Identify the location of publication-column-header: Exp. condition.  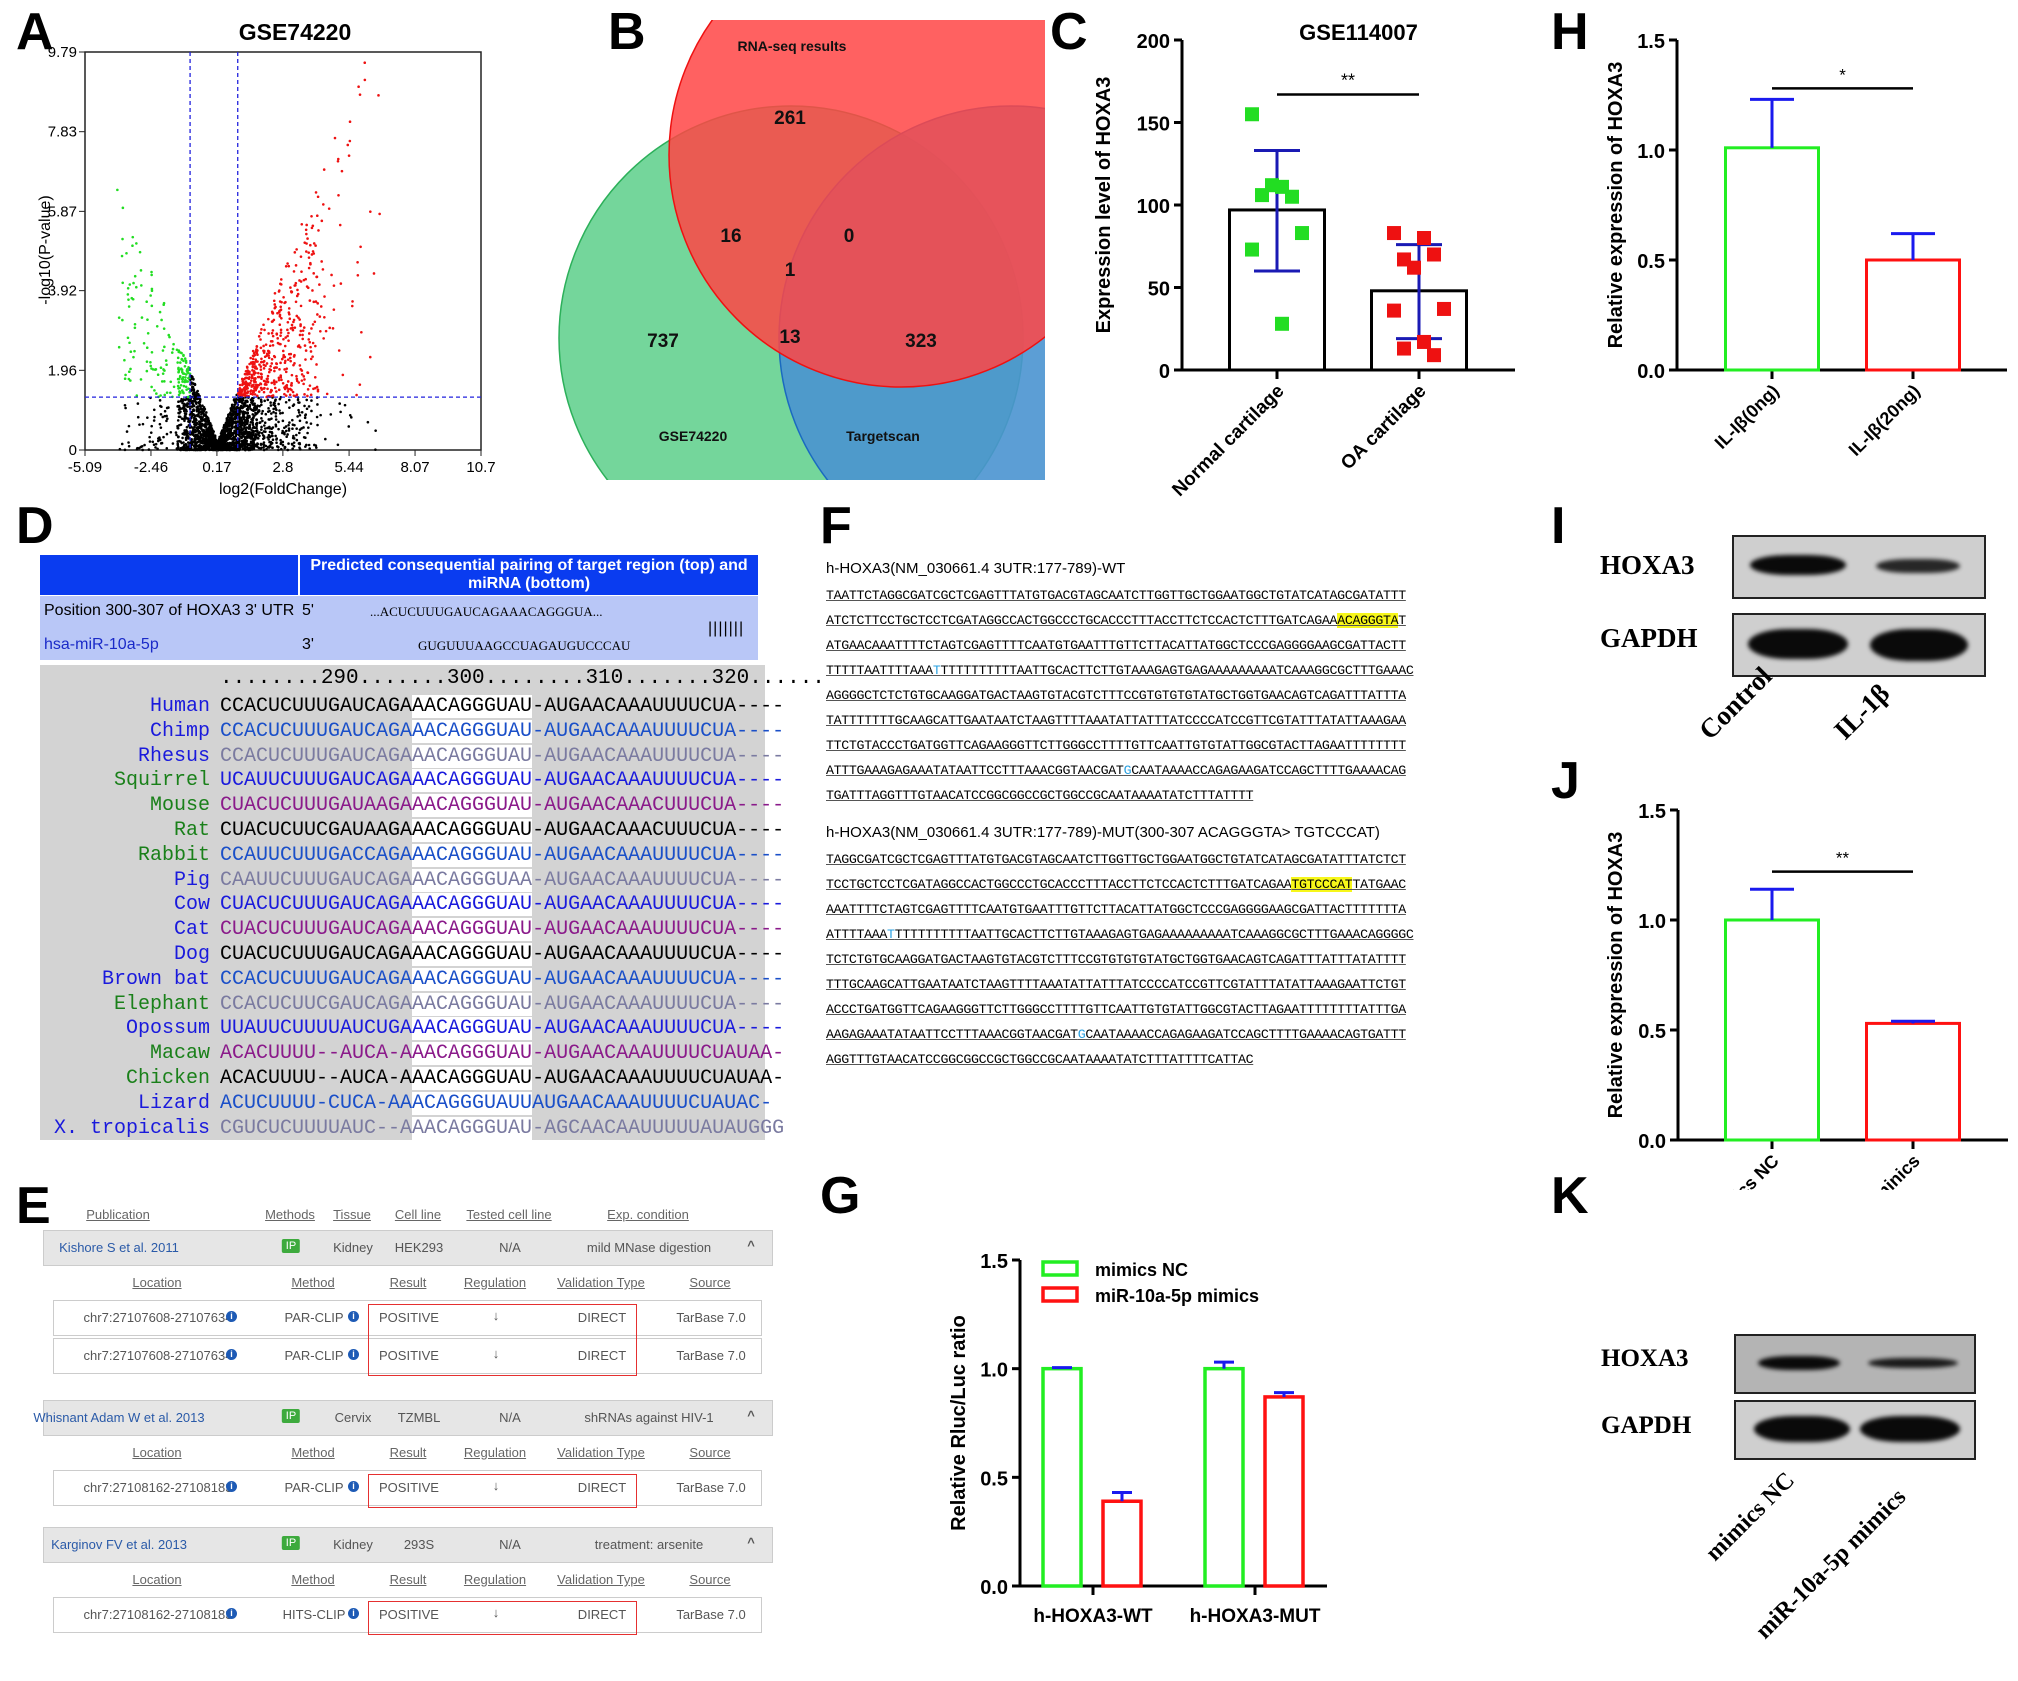
(648, 1214).